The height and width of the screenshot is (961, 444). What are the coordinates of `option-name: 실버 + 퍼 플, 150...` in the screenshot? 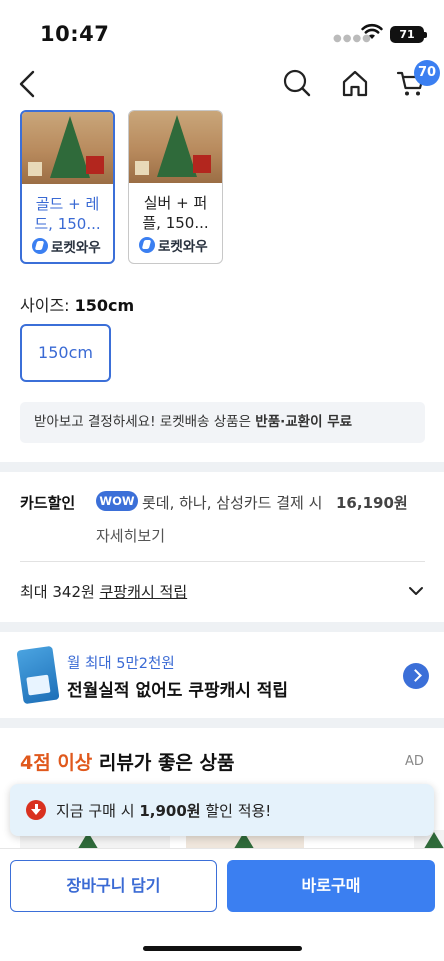 It's located at (175, 213).